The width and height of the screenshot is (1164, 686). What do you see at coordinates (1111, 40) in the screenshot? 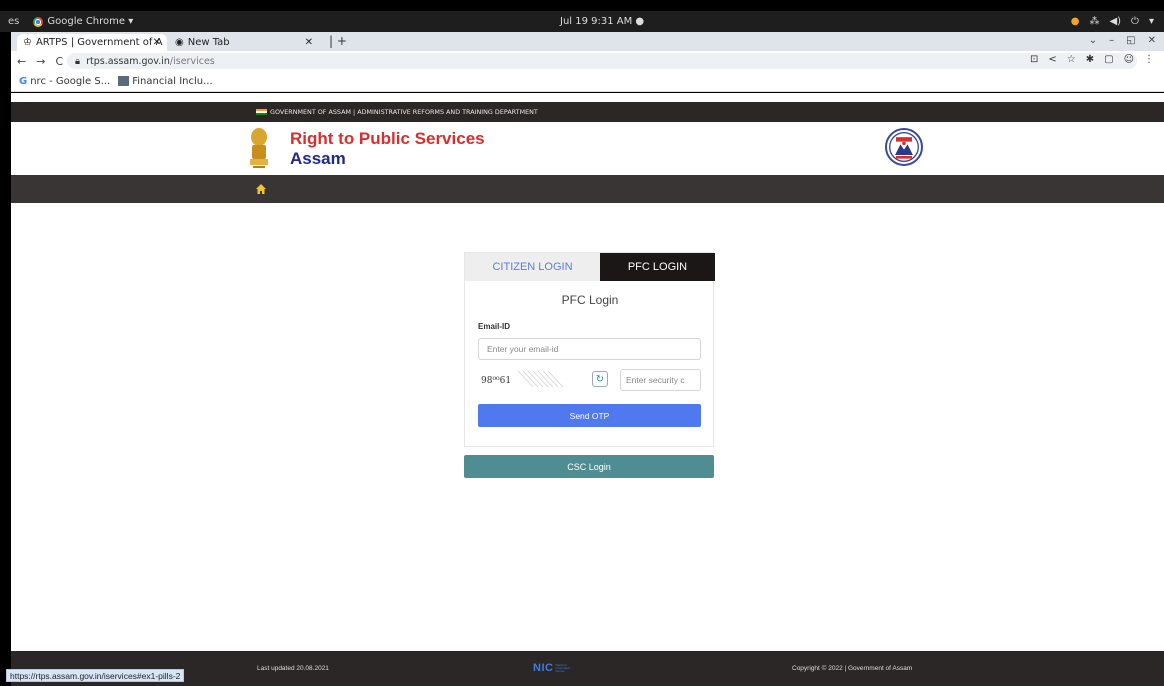
I see `minimize-icon: –` at bounding box center [1111, 40].